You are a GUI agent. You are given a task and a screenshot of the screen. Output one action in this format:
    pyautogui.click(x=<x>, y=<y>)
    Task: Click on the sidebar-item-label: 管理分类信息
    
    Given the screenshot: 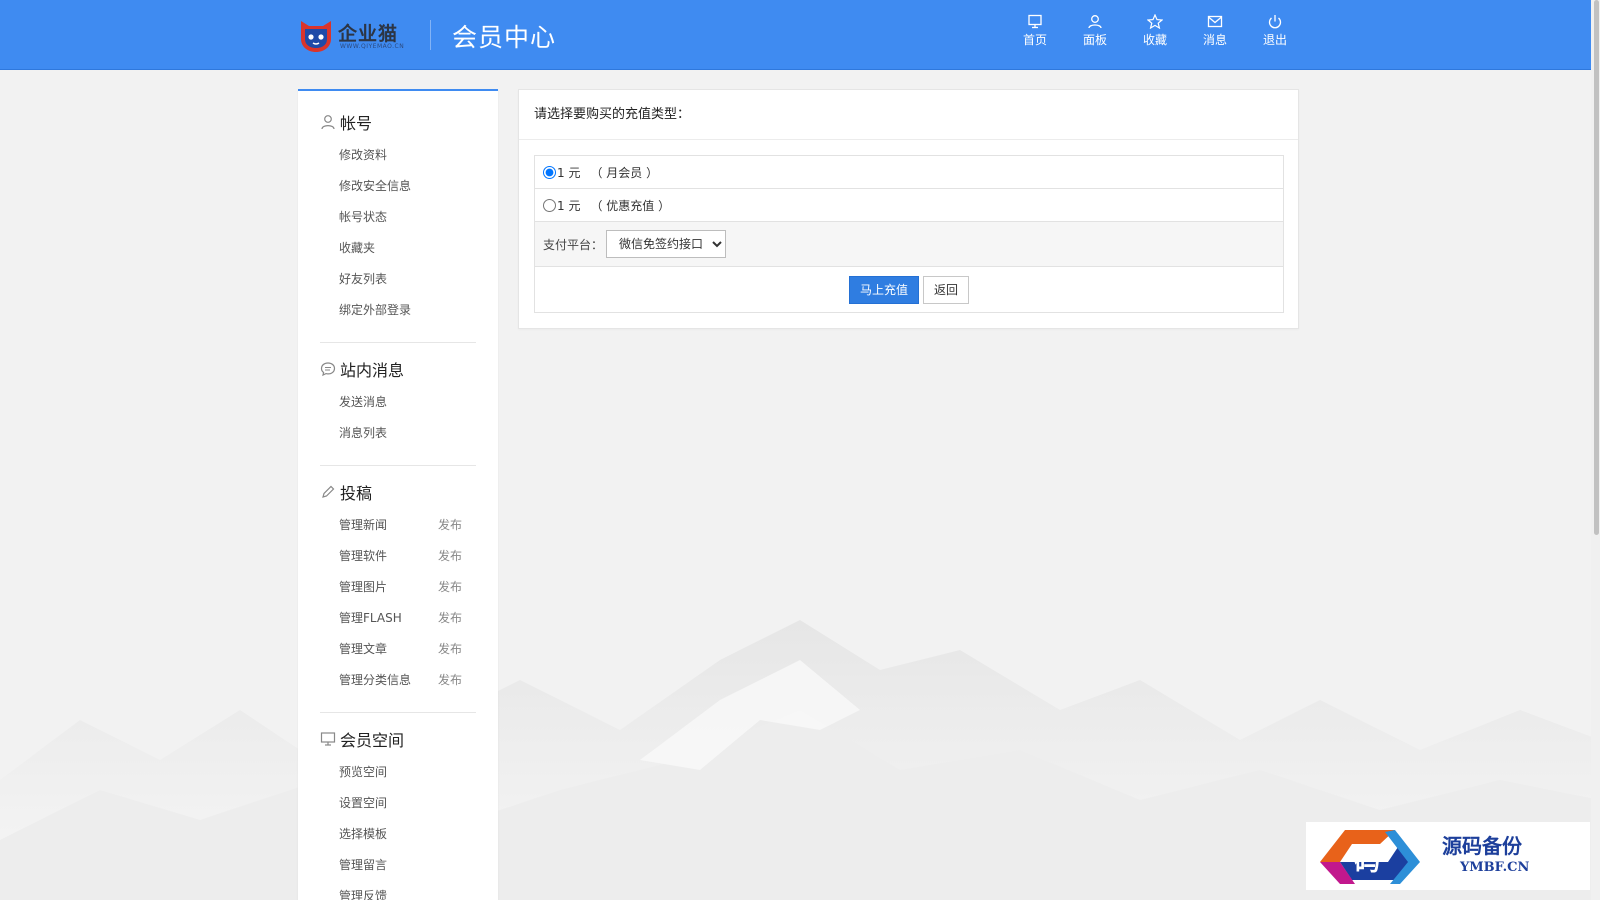 What is the action you would take?
    pyautogui.click(x=375, y=680)
    